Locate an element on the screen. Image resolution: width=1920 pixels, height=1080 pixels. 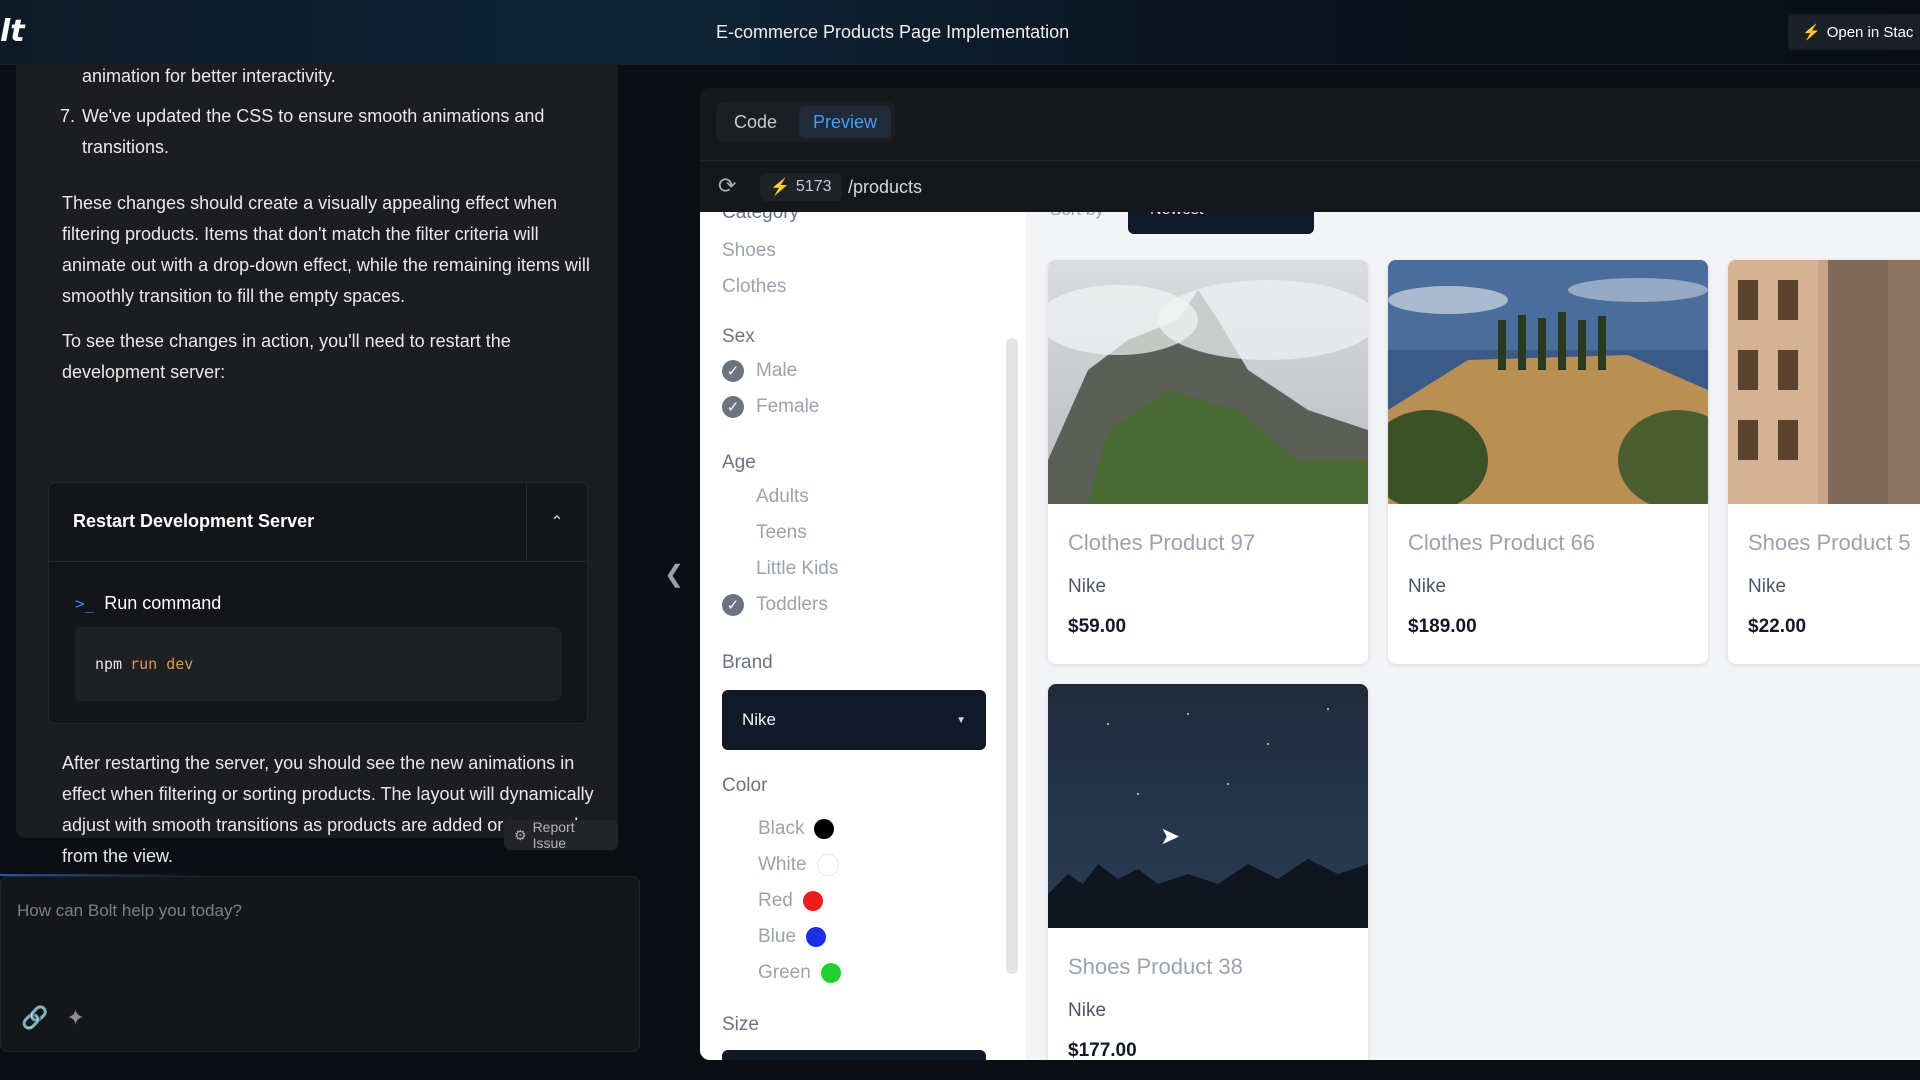
chat-line: animation for better interactivity. is located at coordinates (209, 76).